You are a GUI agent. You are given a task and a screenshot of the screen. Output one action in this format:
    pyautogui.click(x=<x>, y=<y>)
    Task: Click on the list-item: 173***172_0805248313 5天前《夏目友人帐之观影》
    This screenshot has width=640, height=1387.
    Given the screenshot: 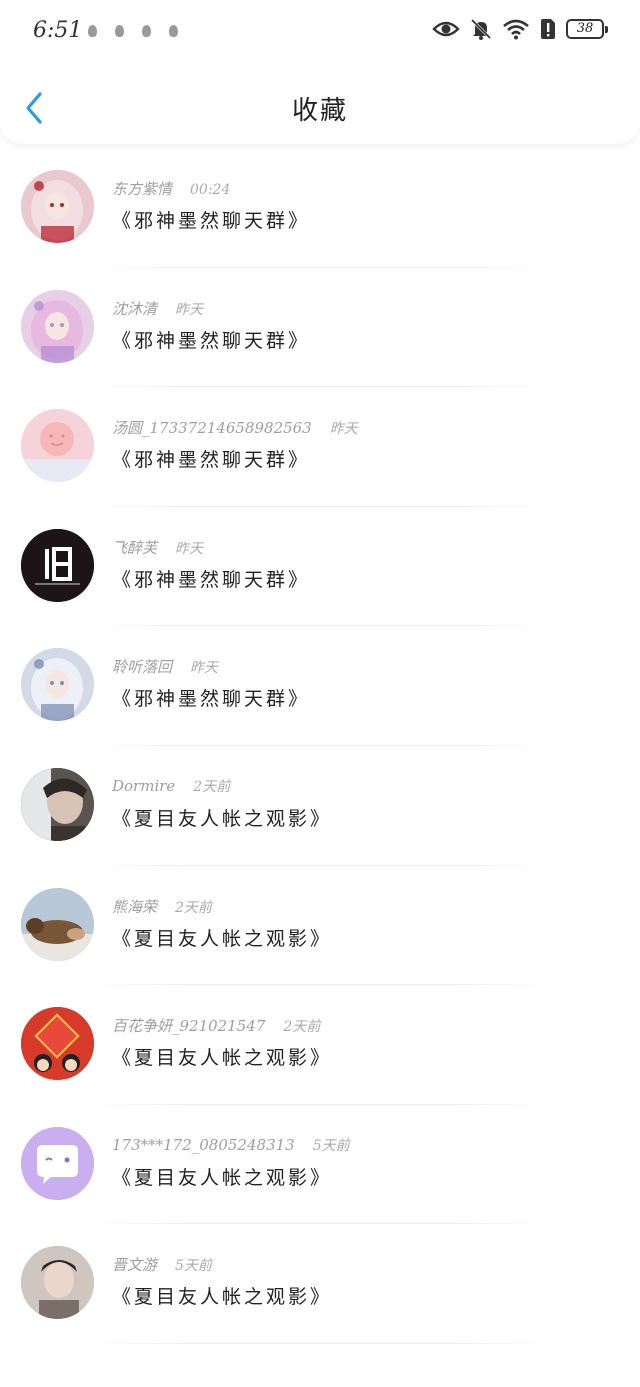 What is the action you would take?
    pyautogui.click(x=320, y=1165)
    